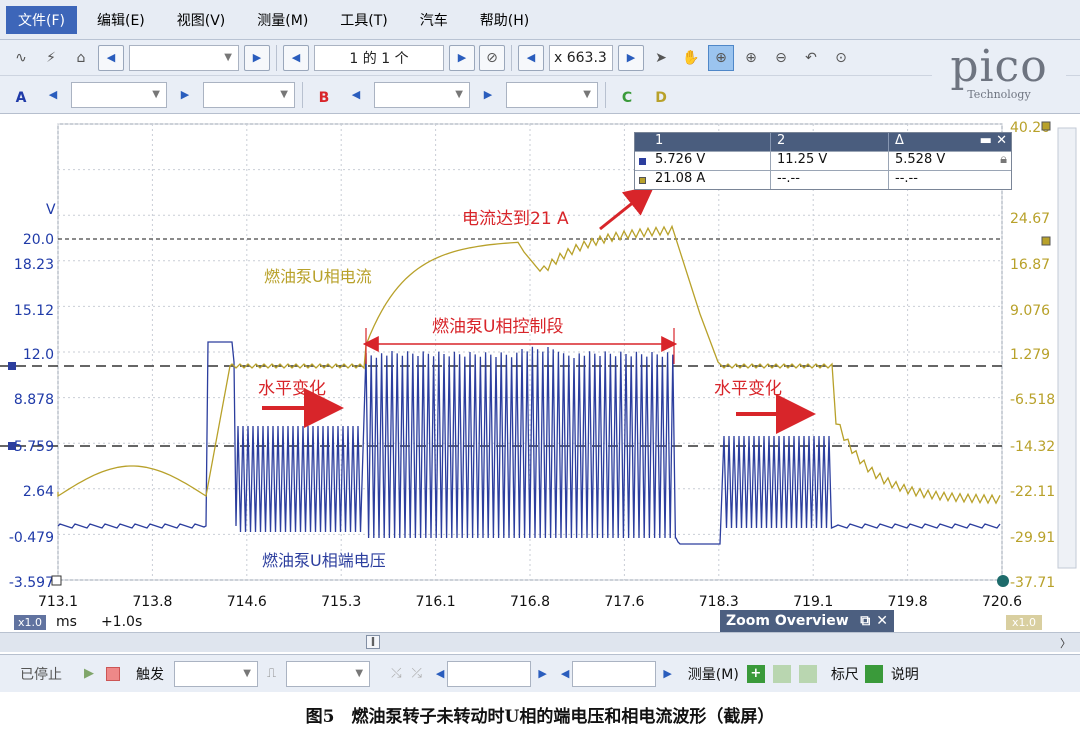 The height and width of the screenshot is (734, 1080). Describe the element at coordinates (462, 57) in the screenshot. I see `buffer-next-button: ▶` at that location.